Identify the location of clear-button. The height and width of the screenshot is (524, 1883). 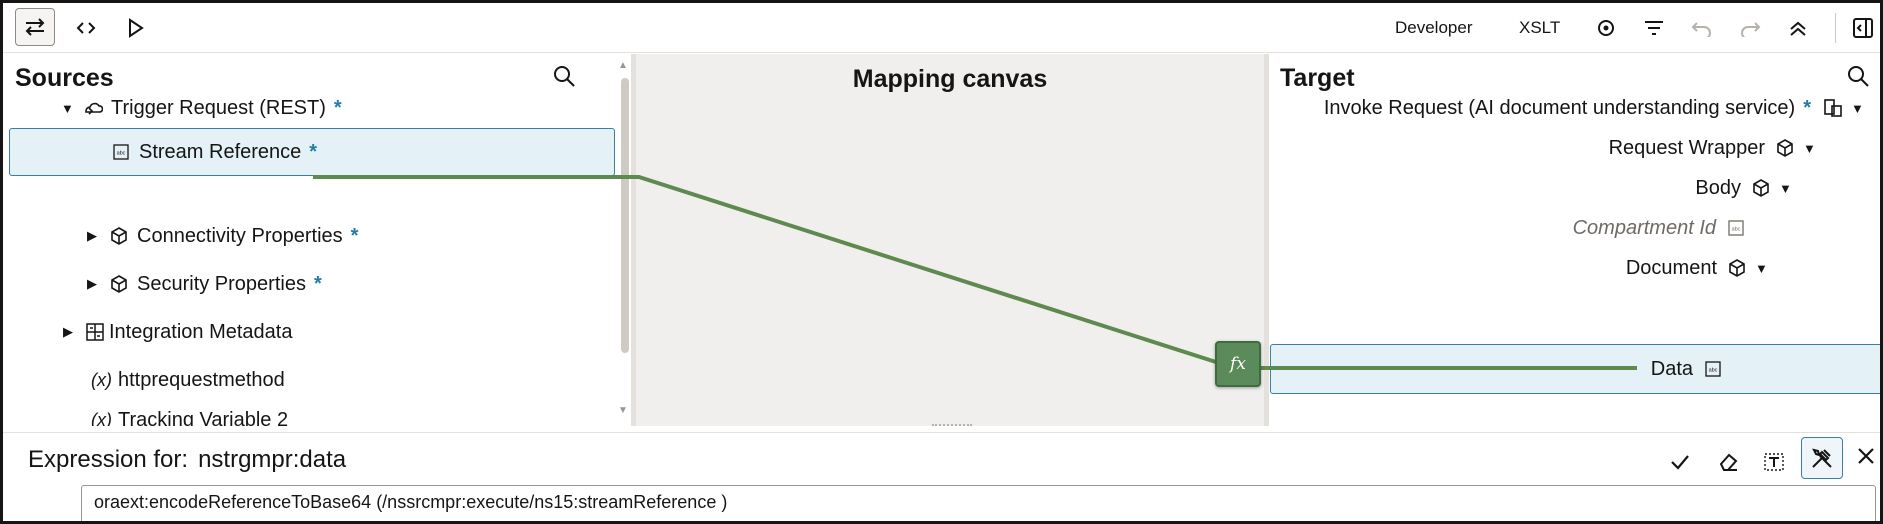
(1728, 462).